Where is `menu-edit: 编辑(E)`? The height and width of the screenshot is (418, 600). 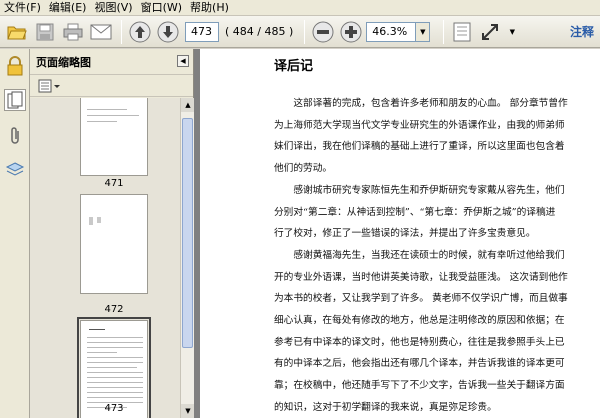
menu-edit: 编辑(E) is located at coordinates (70, 8).